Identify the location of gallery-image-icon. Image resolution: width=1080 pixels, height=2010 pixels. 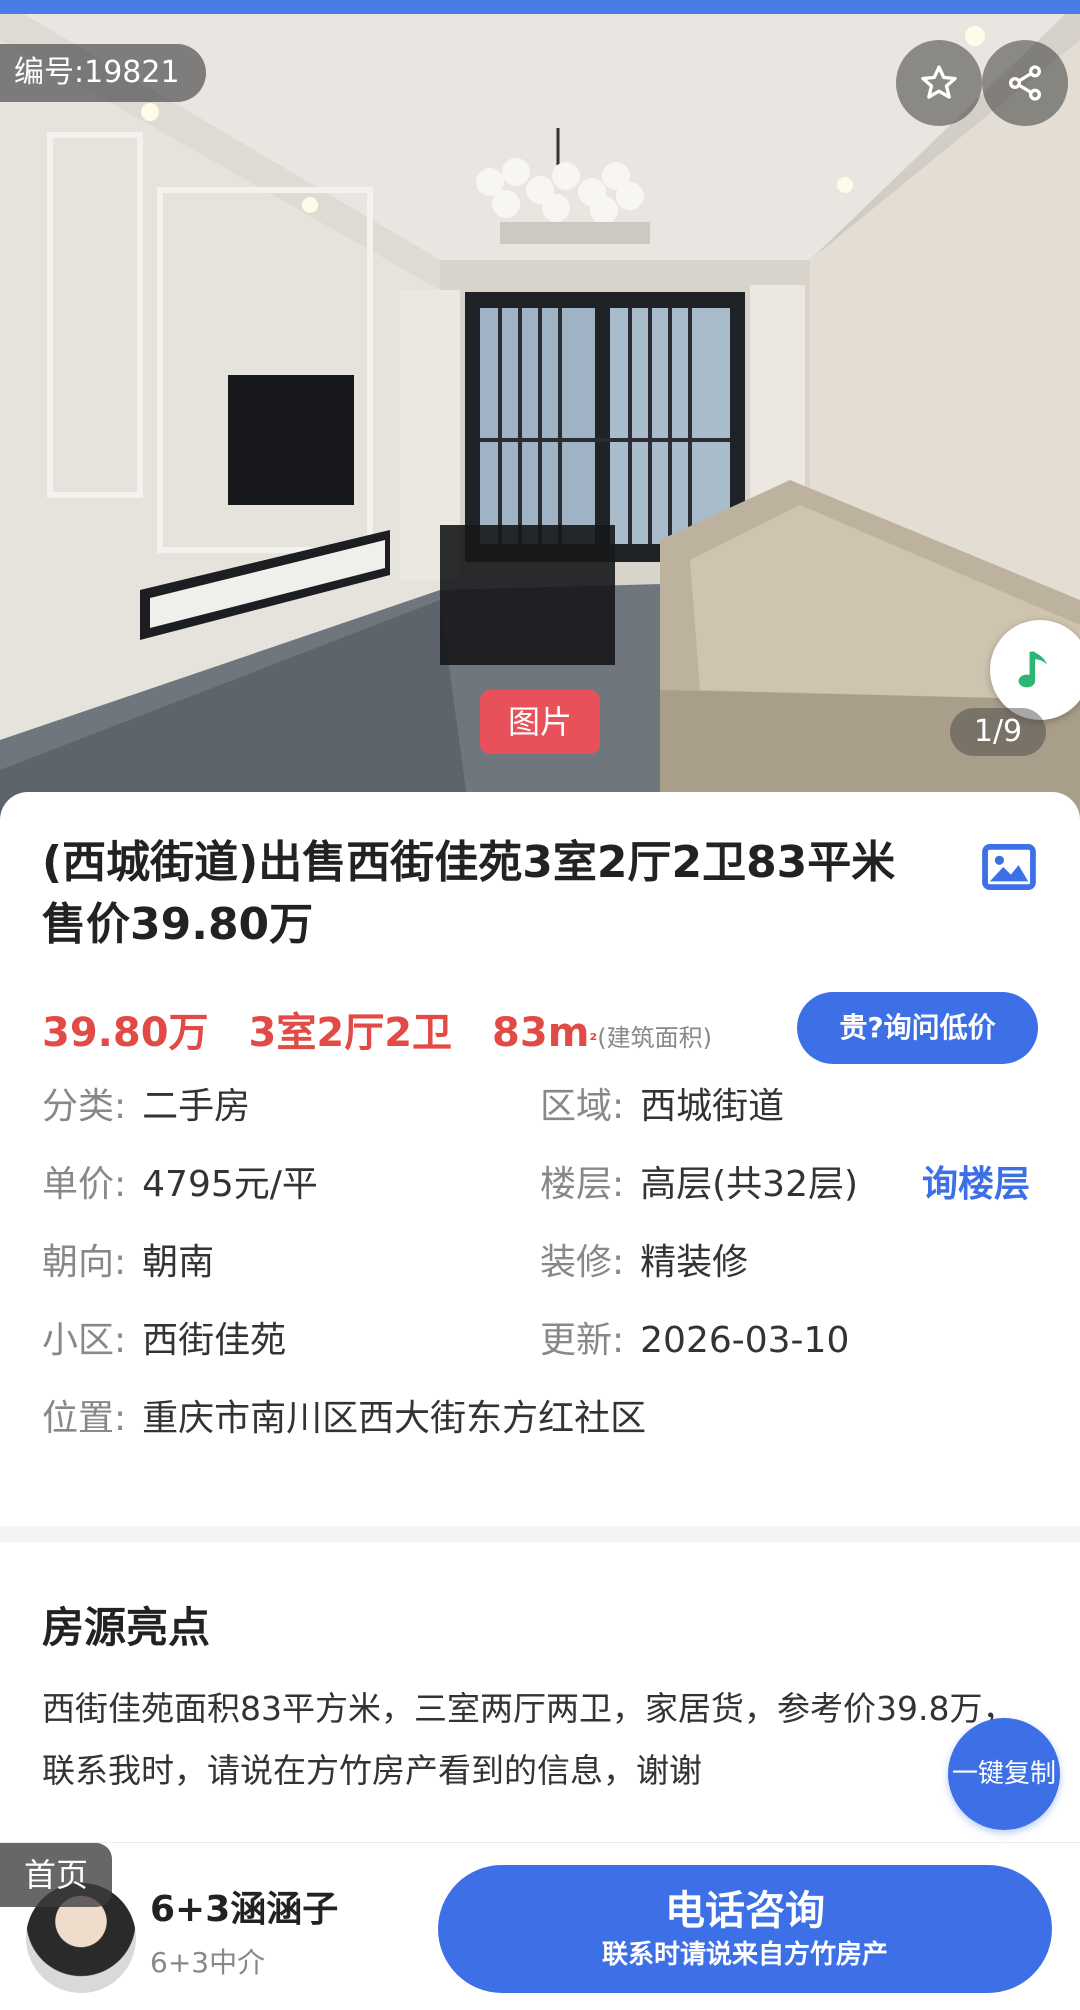
(1009, 867).